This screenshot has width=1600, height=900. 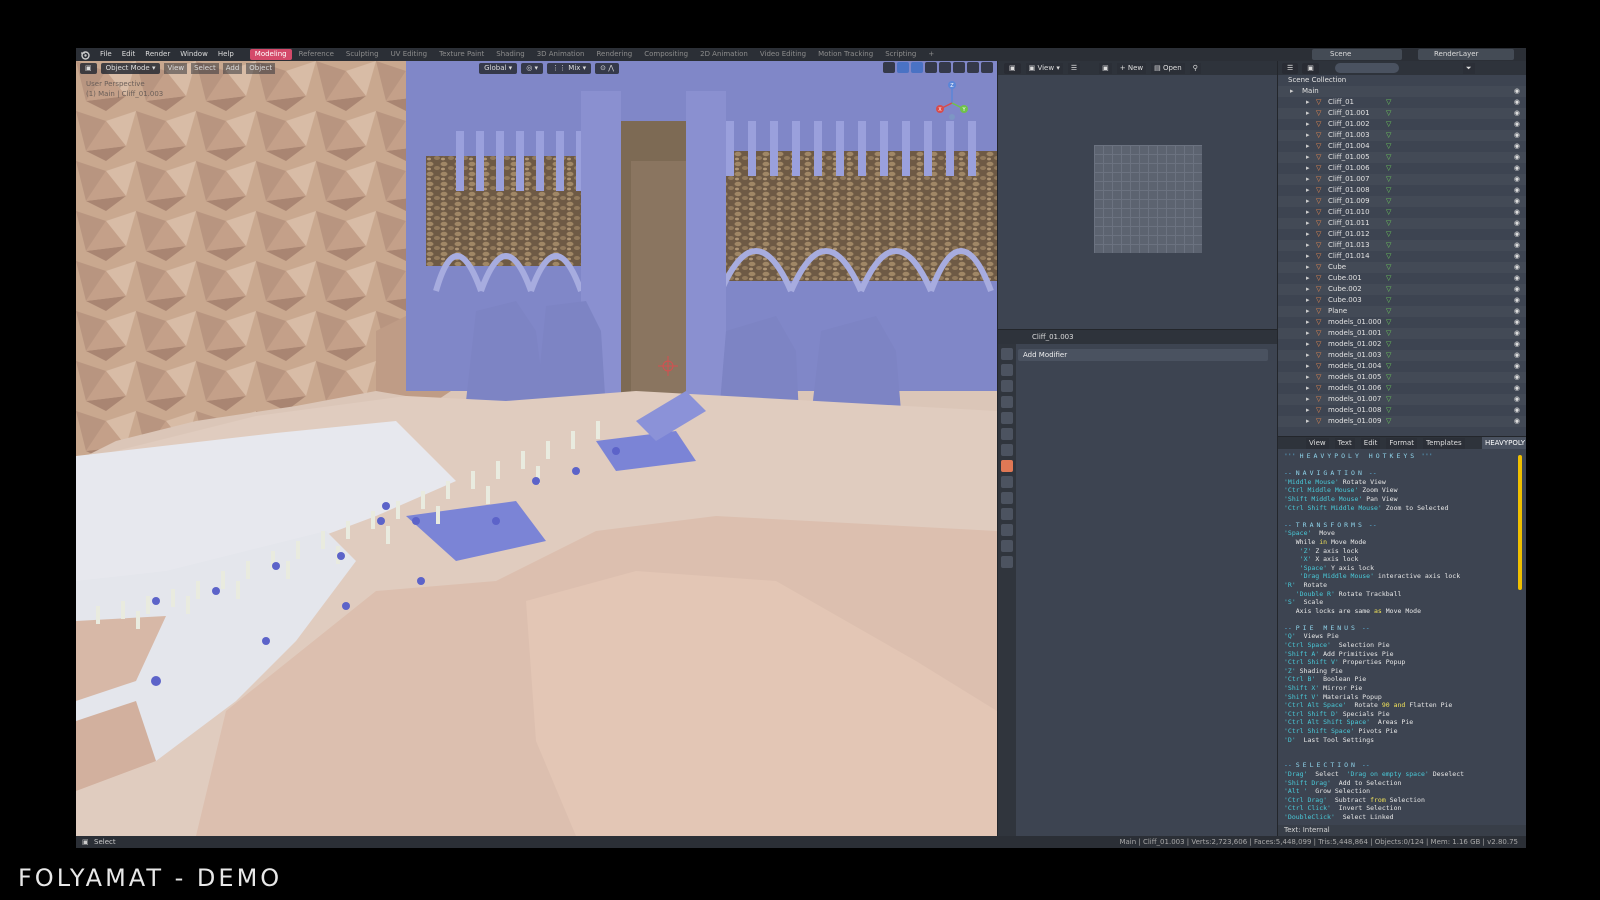 I want to click on menu-window: Window, so click(x=194, y=54).